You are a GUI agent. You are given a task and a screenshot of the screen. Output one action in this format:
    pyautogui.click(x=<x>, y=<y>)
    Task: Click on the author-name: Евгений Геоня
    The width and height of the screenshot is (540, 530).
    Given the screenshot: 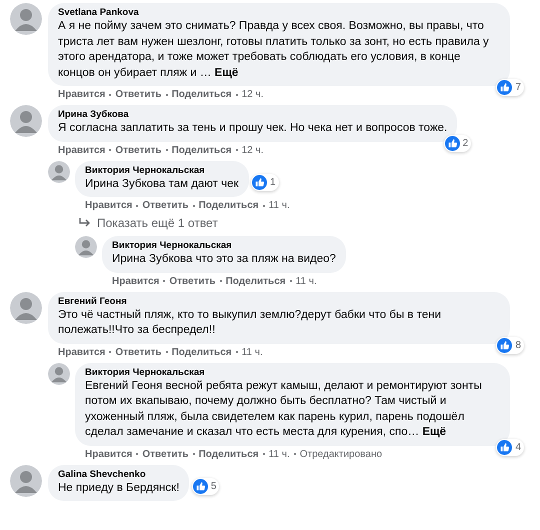 What is the action you would take?
    pyautogui.click(x=279, y=301)
    